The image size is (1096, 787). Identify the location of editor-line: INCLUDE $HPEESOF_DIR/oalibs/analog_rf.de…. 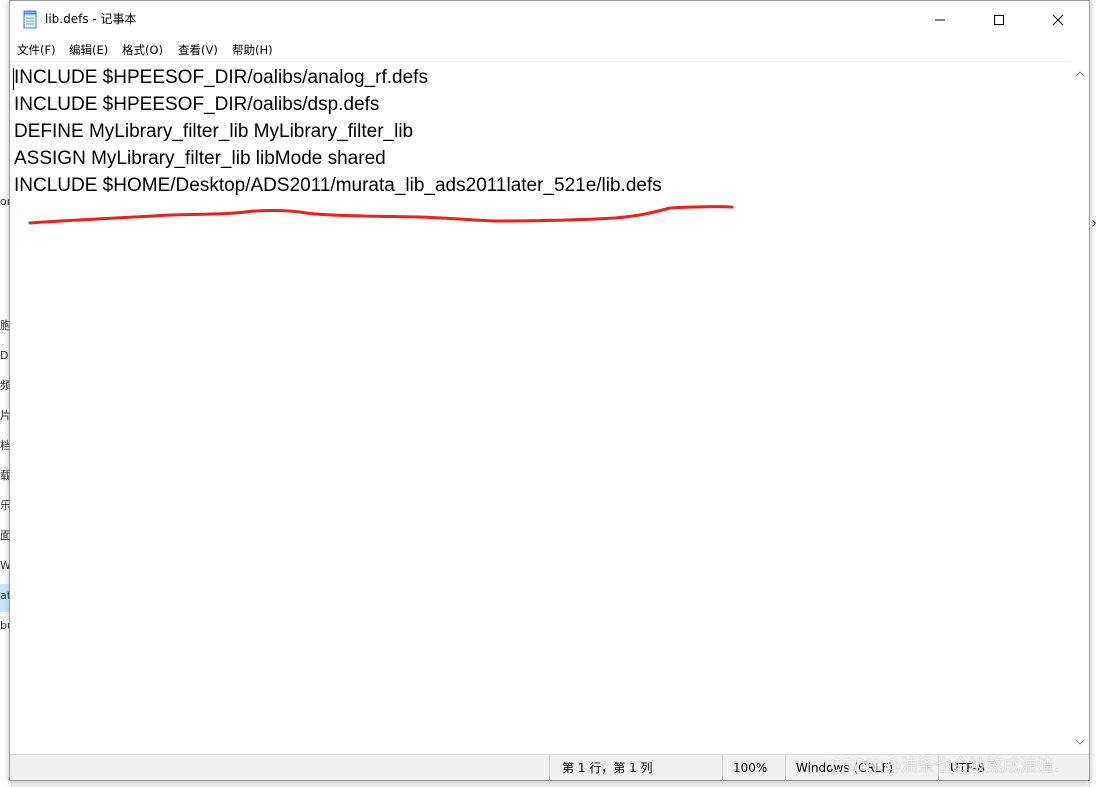
(221, 77).